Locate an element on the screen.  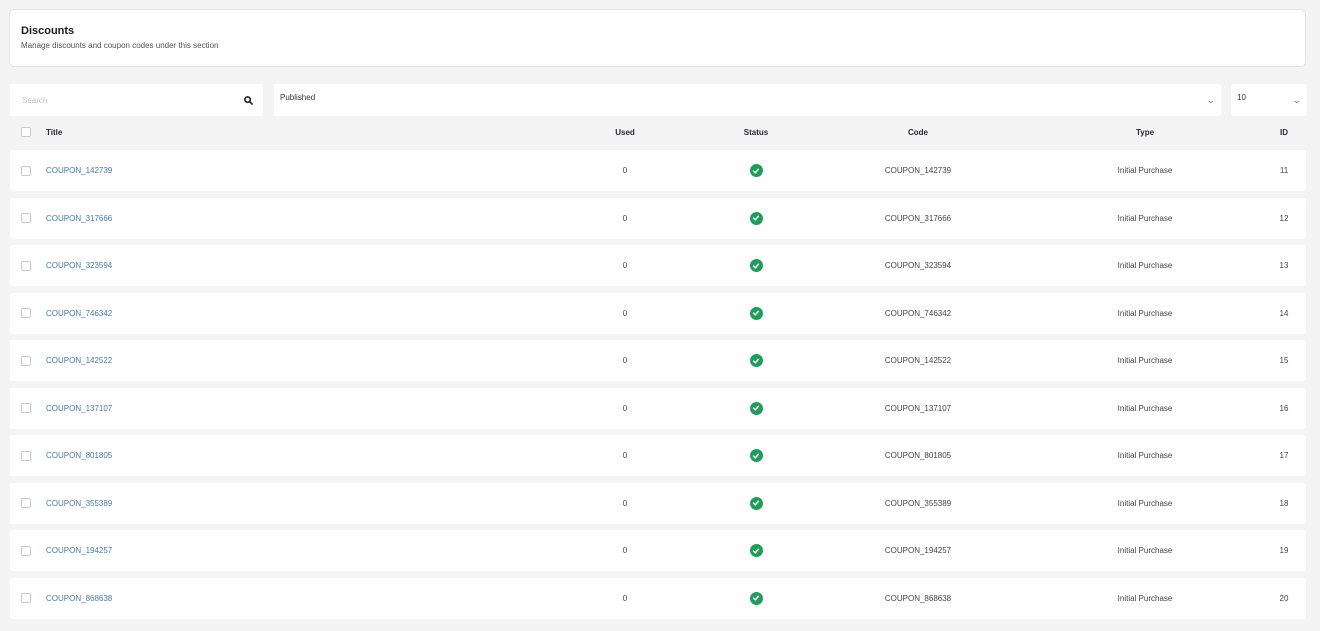
coupon-title-link: COUPON_142522 is located at coordinates (79, 360).